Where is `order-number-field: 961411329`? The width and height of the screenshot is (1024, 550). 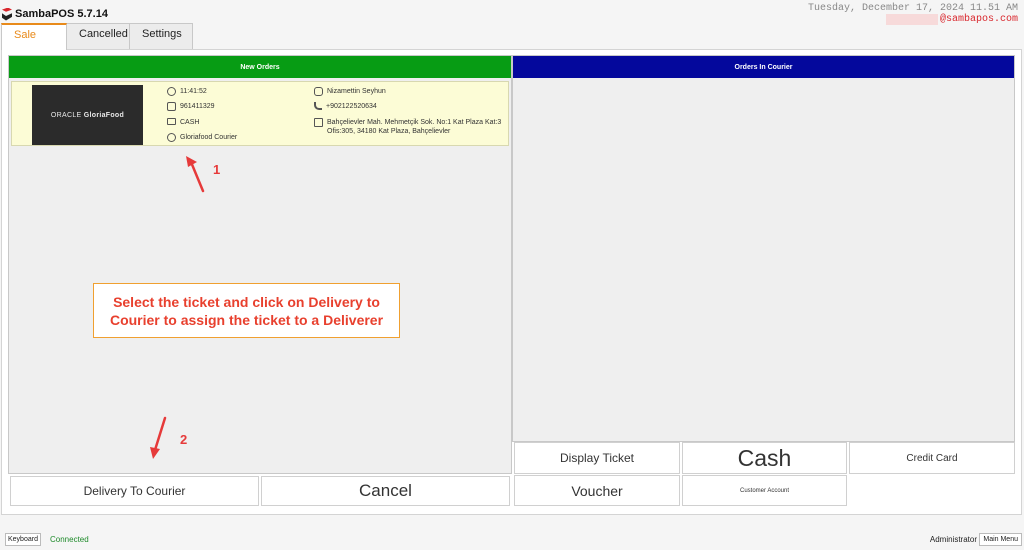 order-number-field: 961411329 is located at coordinates (191, 106).